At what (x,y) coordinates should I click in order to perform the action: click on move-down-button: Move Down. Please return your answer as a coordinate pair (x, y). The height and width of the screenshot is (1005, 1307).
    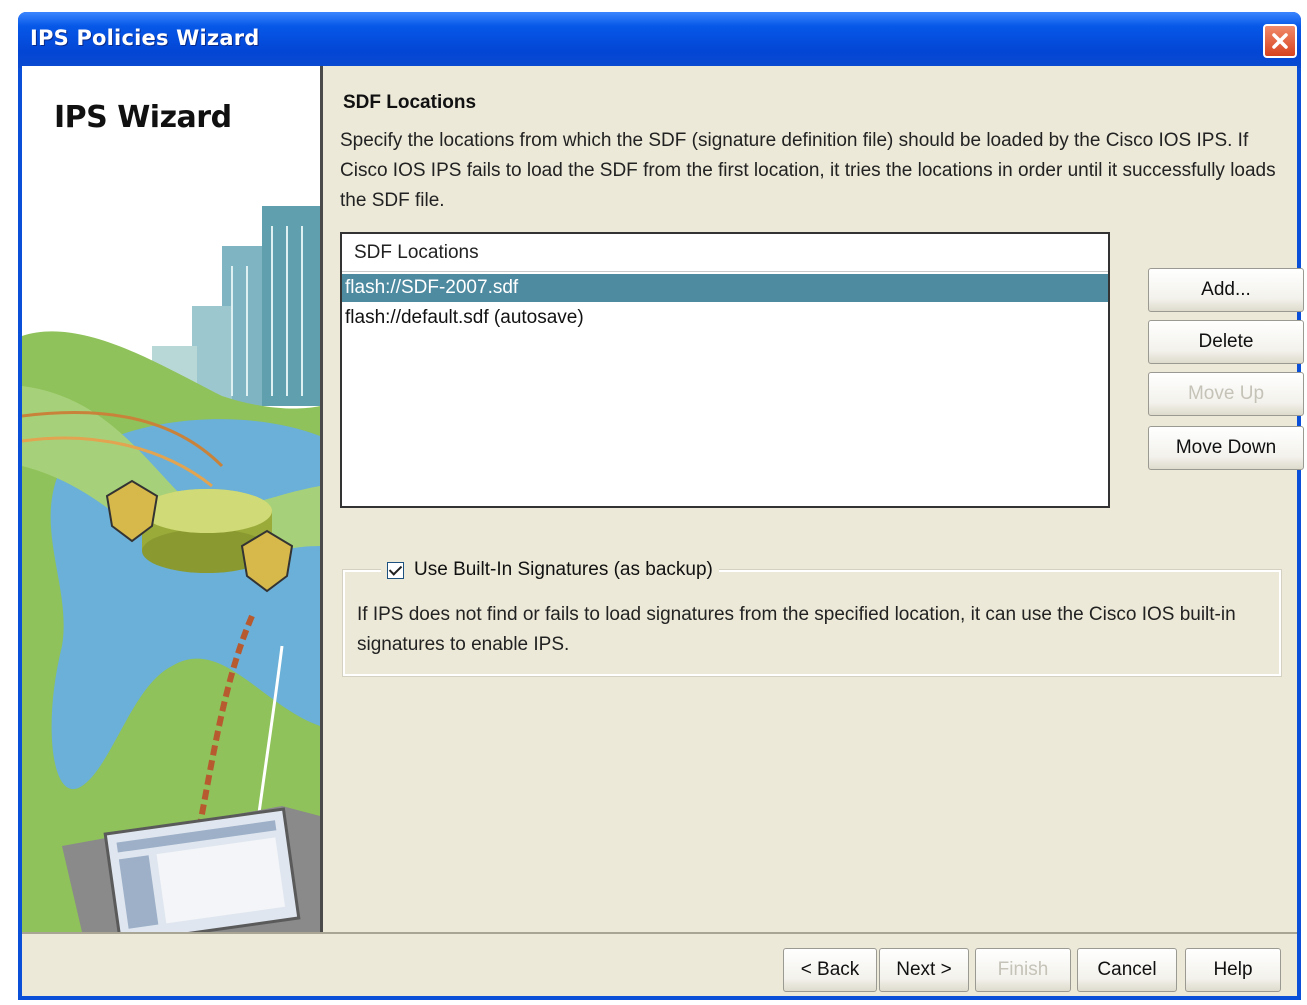
    Looking at the image, I should click on (1226, 448).